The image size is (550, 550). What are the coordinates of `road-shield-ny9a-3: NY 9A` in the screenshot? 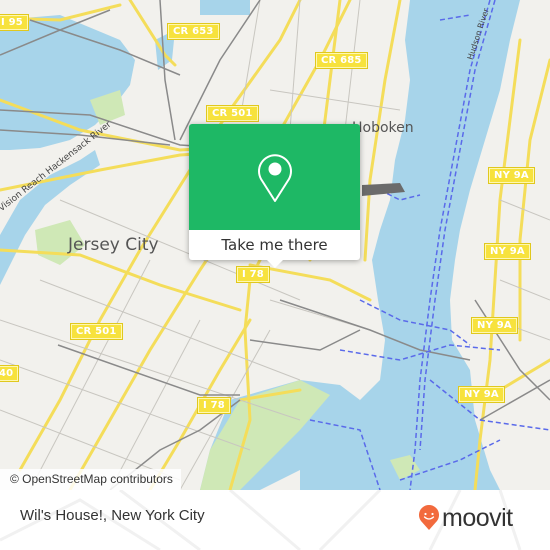 It's located at (494, 325).